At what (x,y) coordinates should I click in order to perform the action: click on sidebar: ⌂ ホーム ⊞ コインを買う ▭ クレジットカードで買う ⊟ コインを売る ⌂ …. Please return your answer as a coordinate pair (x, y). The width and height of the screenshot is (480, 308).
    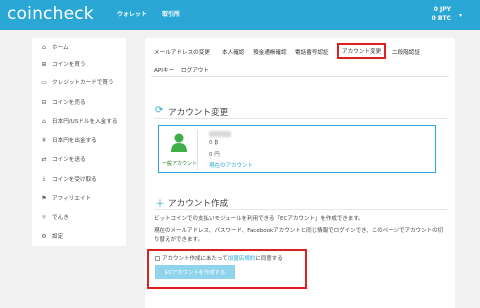
    Looking at the image, I should click on (79, 142).